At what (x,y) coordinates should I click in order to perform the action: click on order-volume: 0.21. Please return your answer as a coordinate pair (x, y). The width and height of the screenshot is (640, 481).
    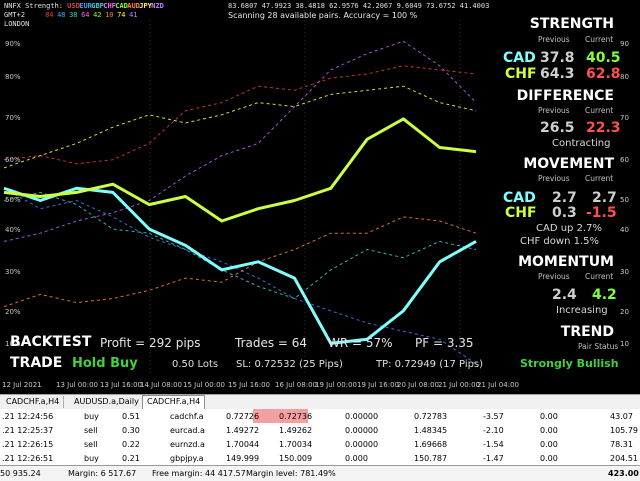
    Looking at the image, I should click on (131, 458).